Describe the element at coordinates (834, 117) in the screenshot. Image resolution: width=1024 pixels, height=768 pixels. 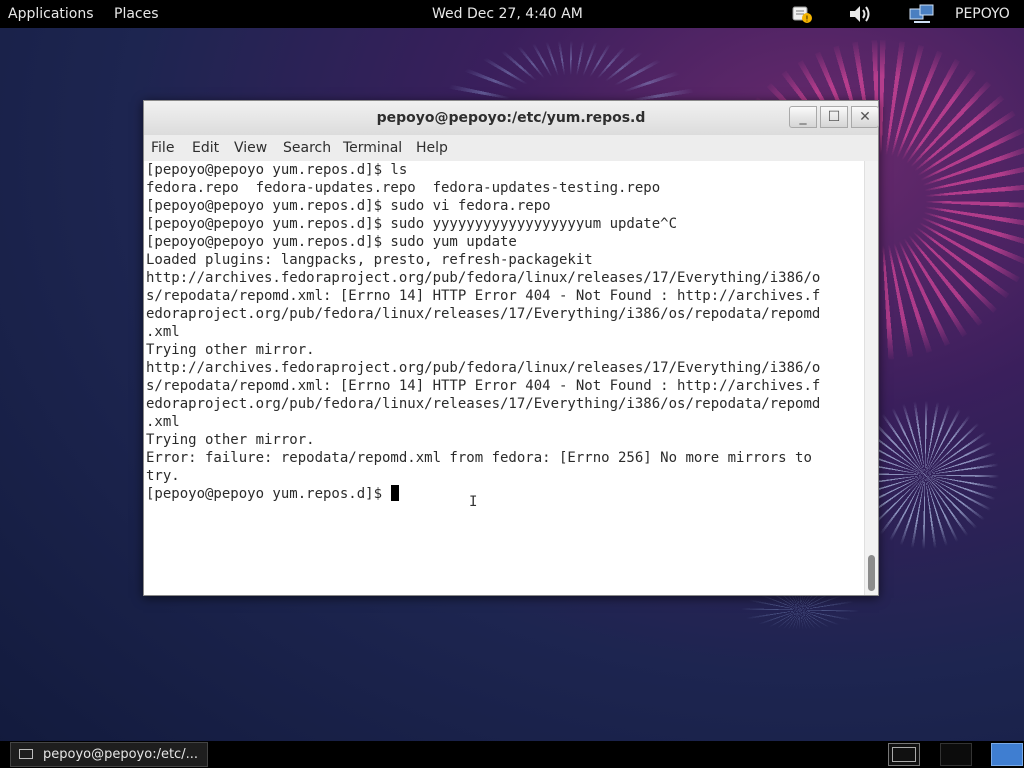
I see `maximize-button: ☐` at that location.